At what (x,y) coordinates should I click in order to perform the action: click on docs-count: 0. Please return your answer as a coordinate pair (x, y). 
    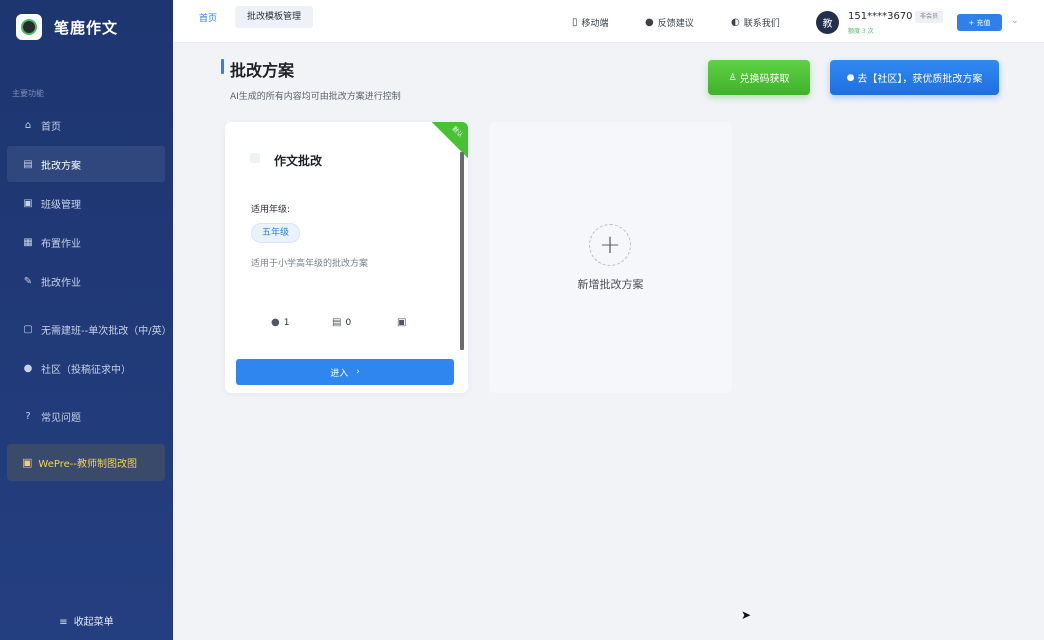
    Looking at the image, I should click on (348, 322).